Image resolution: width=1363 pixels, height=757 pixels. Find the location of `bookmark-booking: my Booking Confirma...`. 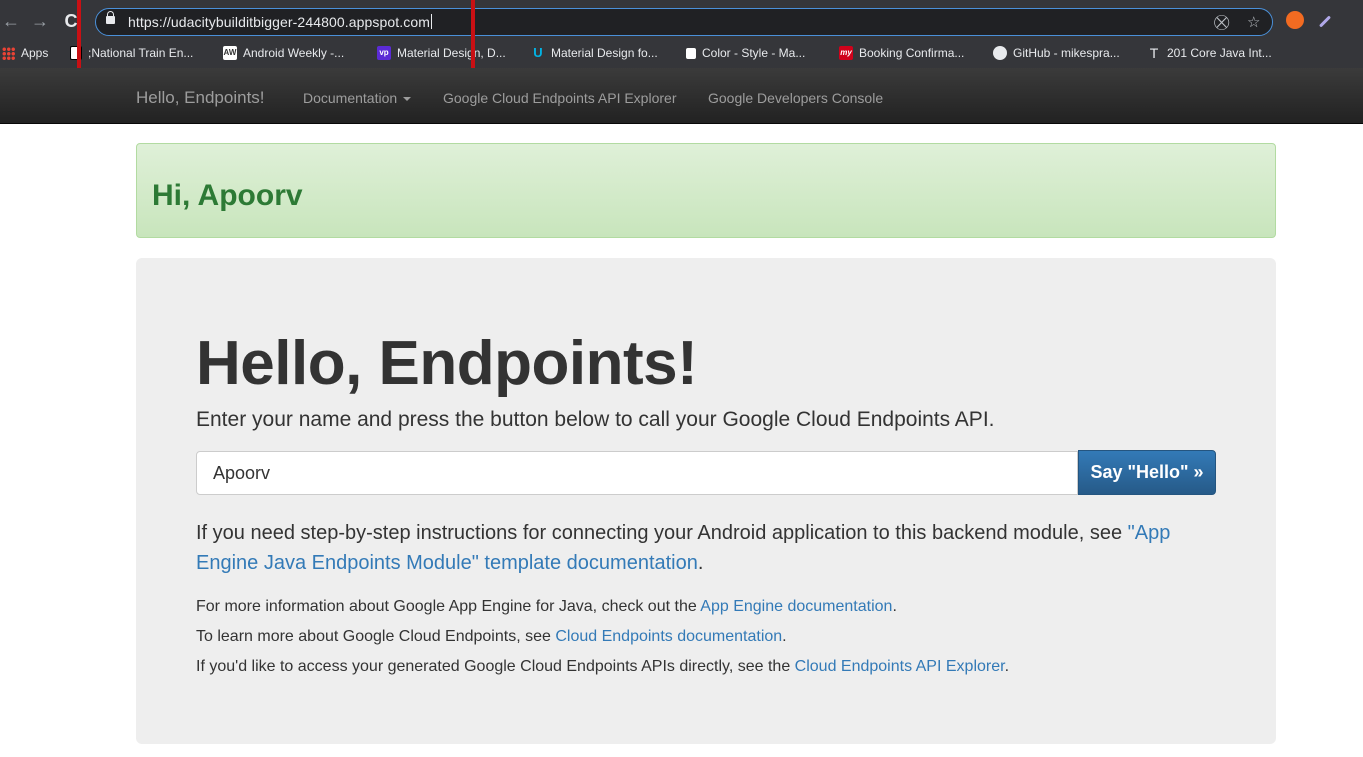

bookmark-booking: my Booking Confirma... is located at coordinates (901, 53).